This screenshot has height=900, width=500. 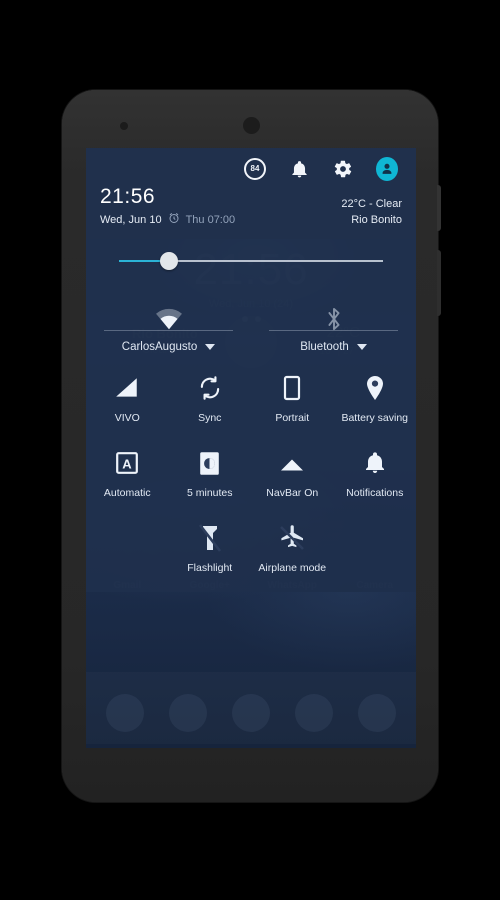 What do you see at coordinates (313, 713) in the screenshot?
I see `dock-browser-icon` at bounding box center [313, 713].